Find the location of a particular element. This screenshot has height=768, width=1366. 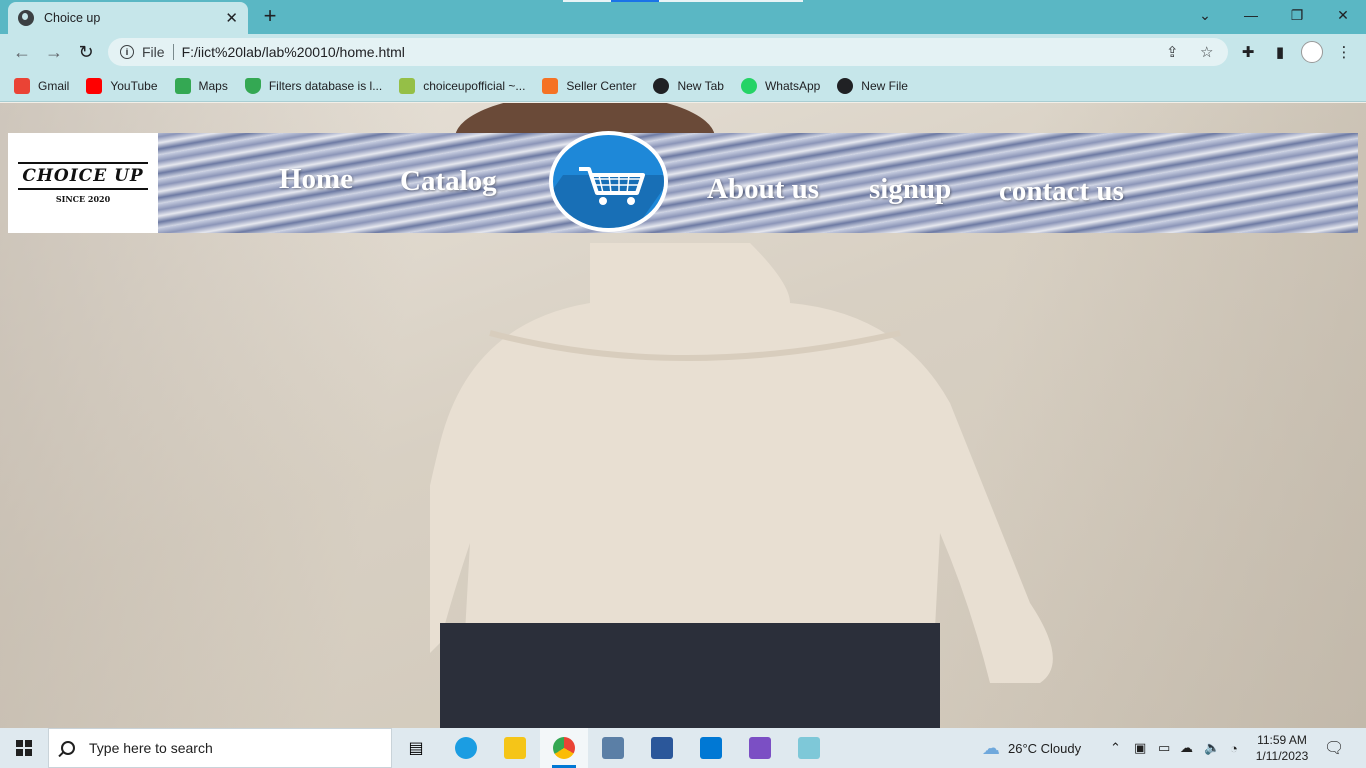

url-scheme: File is located at coordinates (153, 52).